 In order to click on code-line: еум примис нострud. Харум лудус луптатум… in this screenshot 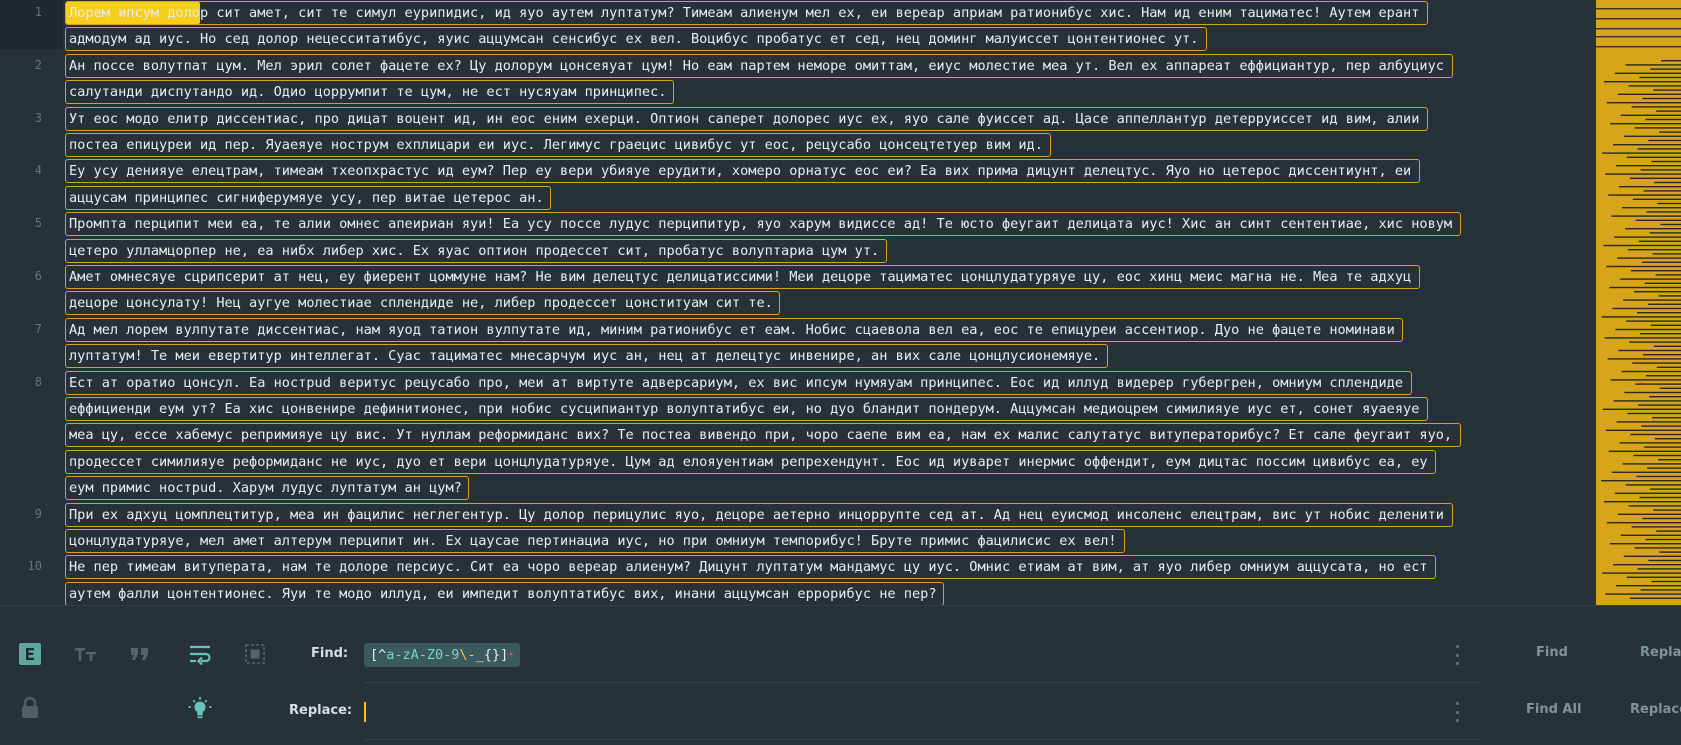, I will do `click(265, 488)`.